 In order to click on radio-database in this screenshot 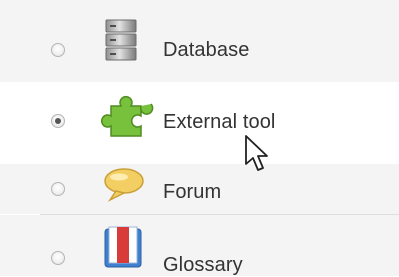, I will do `click(58, 50)`.